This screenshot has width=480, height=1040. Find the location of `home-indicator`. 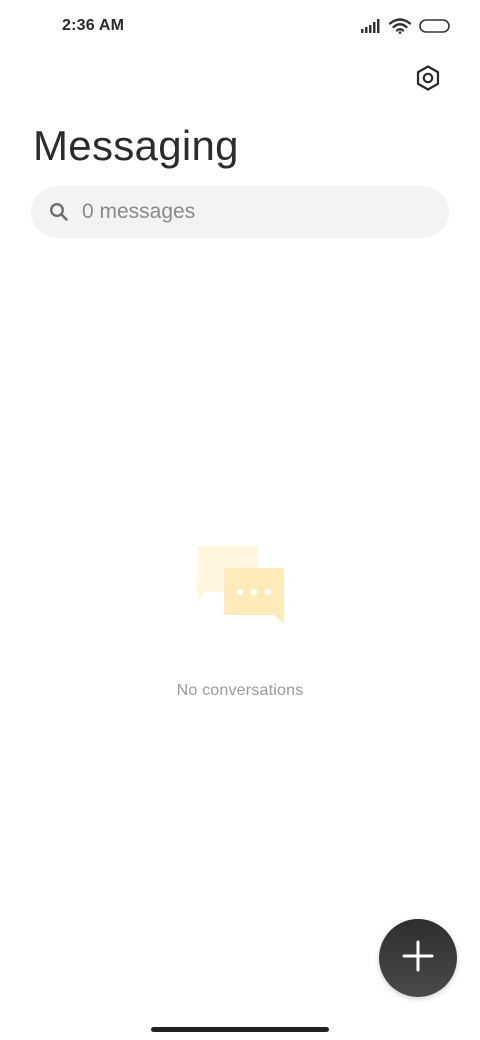

home-indicator is located at coordinates (240, 1029).